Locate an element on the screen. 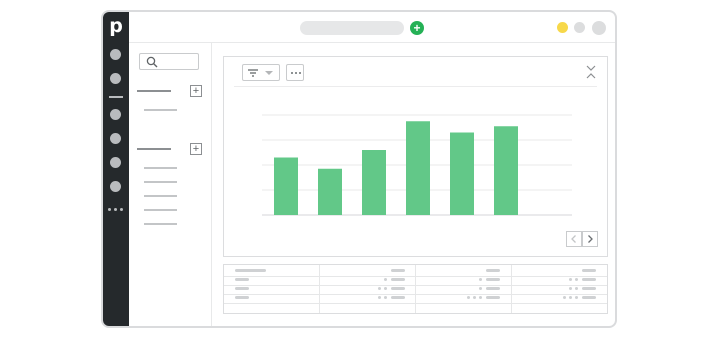  notification-dot-icon is located at coordinates (562, 27).